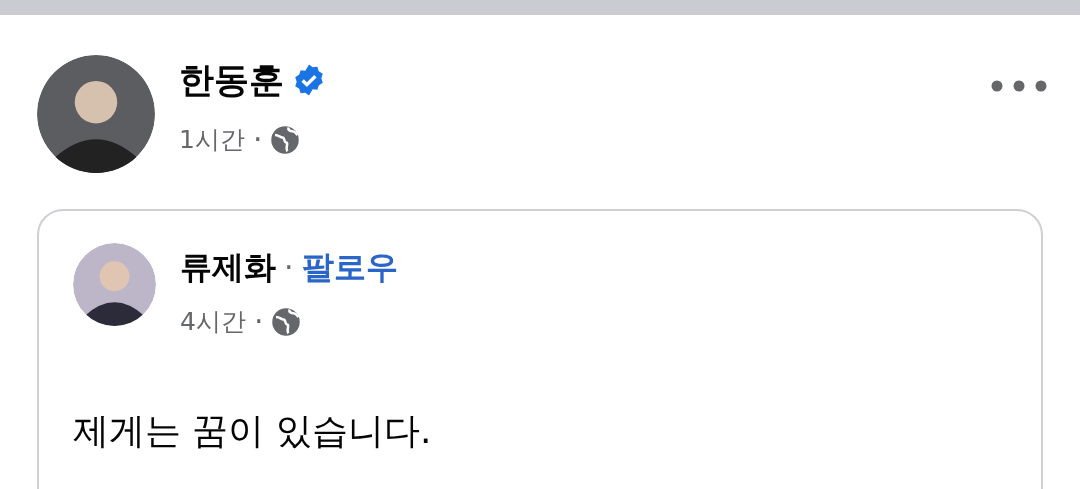 The width and height of the screenshot is (1080, 489). I want to click on post-text: 제게는 꿈이 있습니다., so click(253, 431).